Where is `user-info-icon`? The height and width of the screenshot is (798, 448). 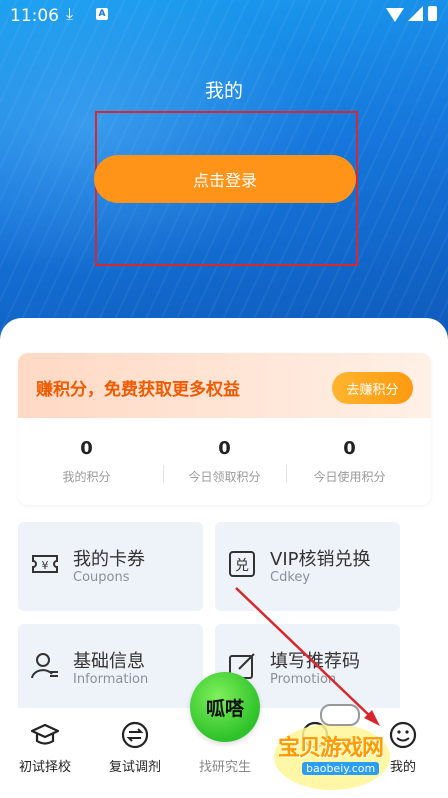 user-info-icon is located at coordinates (44, 666).